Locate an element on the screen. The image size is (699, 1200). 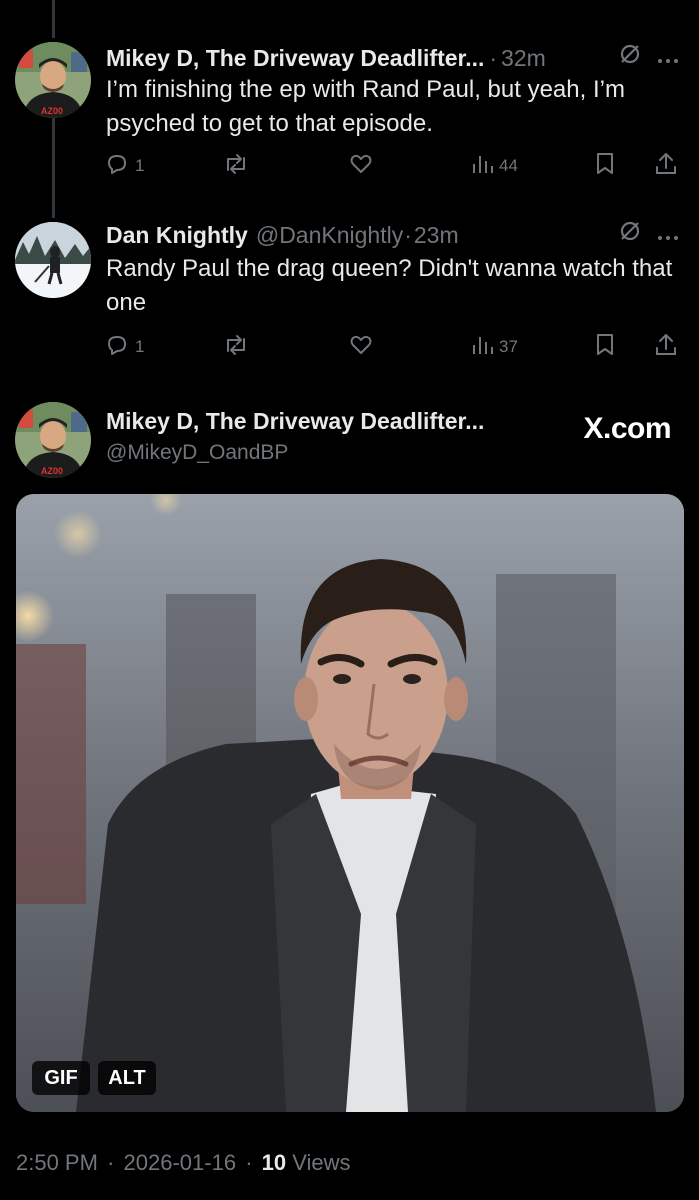
thread-line is located at coordinates (53, 168).